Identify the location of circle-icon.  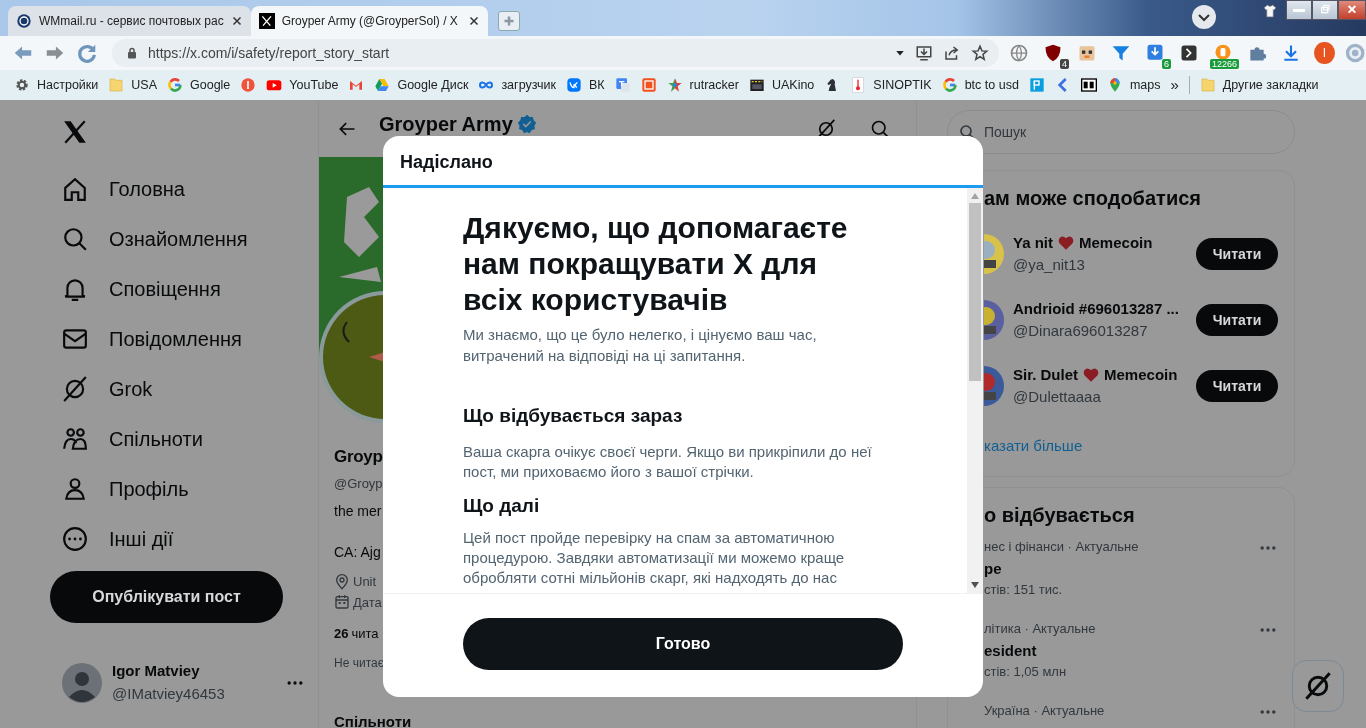
(248, 85).